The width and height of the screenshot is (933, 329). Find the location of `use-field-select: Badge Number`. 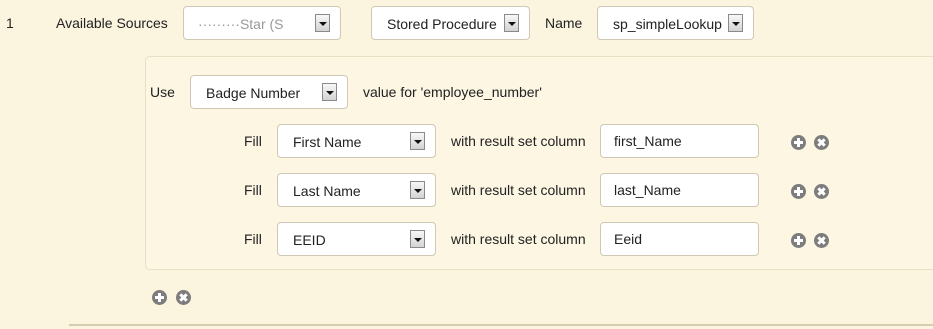

use-field-select: Badge Number is located at coordinates (269, 92).